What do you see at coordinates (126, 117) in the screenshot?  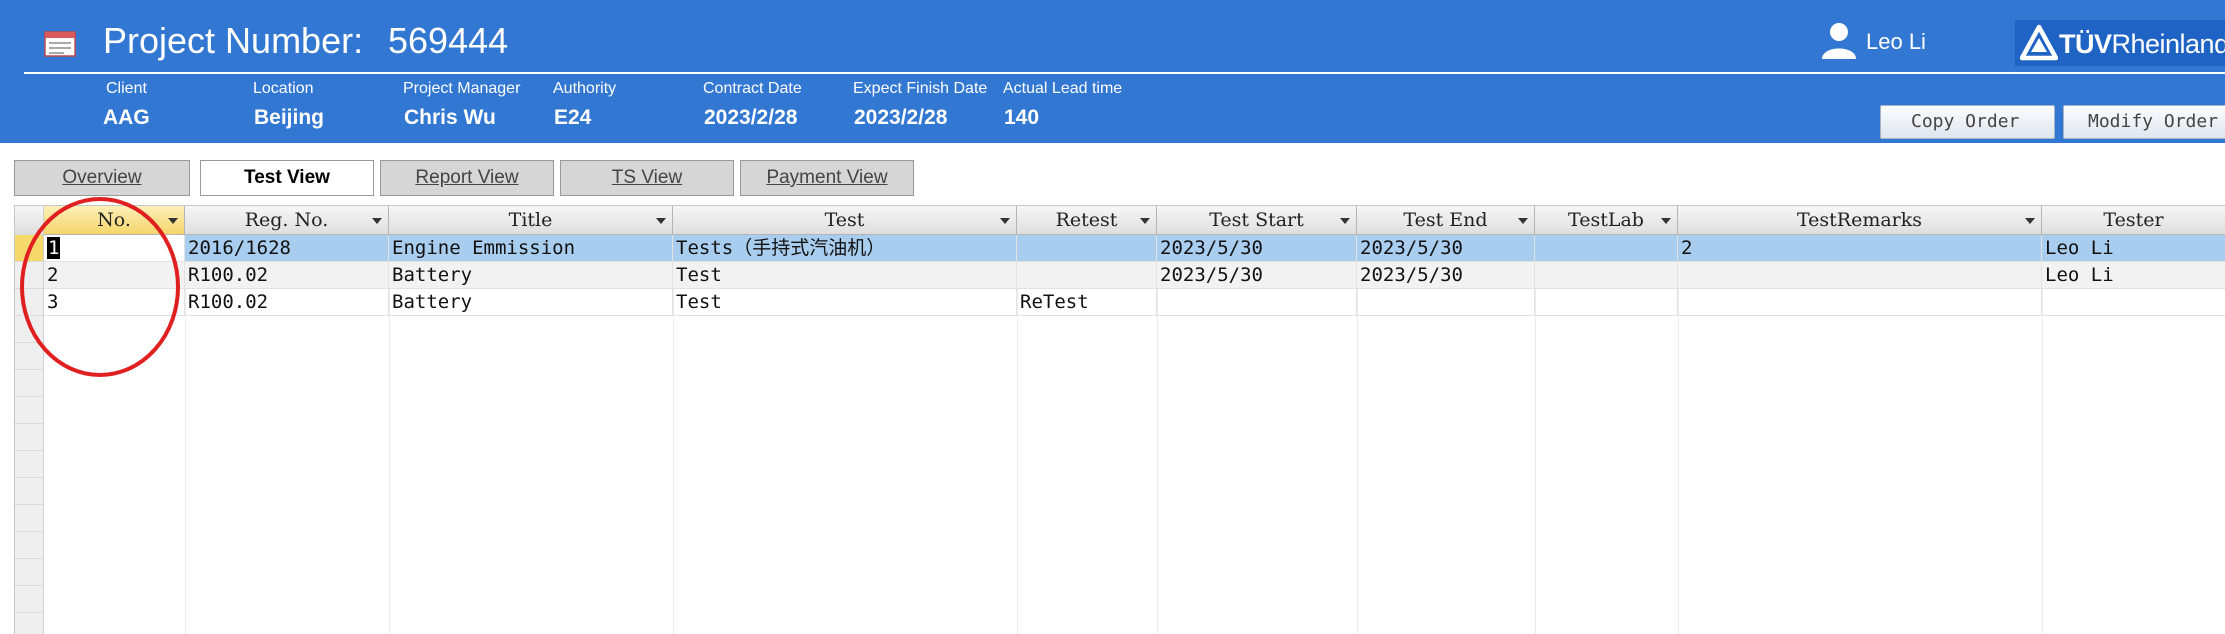 I see `client-value: AAG` at bounding box center [126, 117].